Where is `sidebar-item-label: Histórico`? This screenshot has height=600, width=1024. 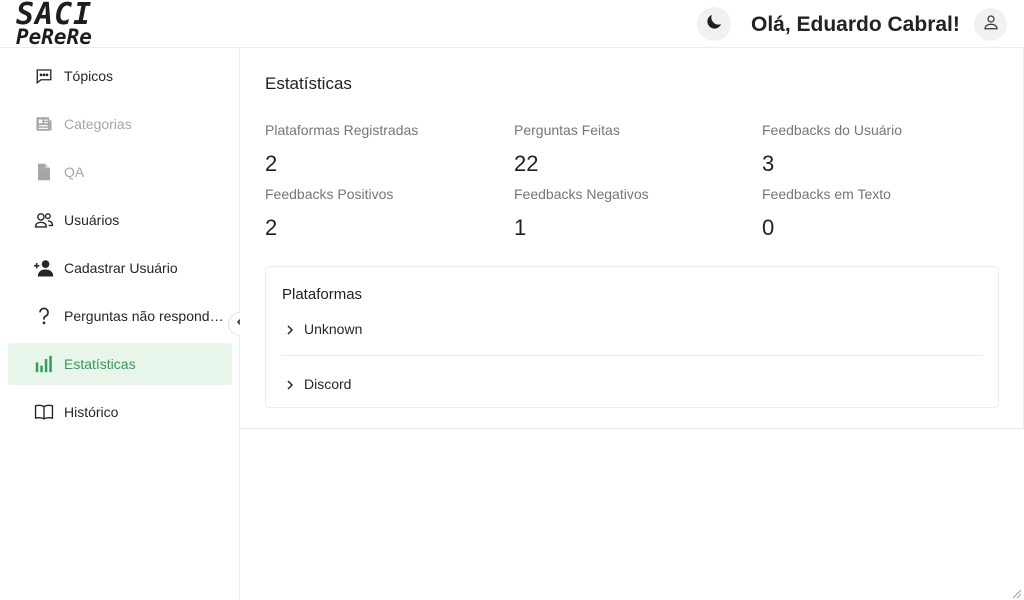
sidebar-item-label: Histórico is located at coordinates (91, 412).